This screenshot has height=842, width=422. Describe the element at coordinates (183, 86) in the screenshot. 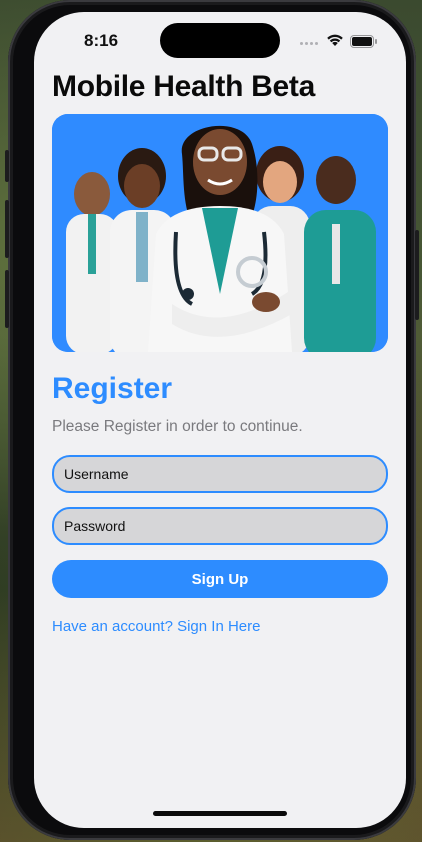

I see `page-title: Mobile Health Beta` at that location.